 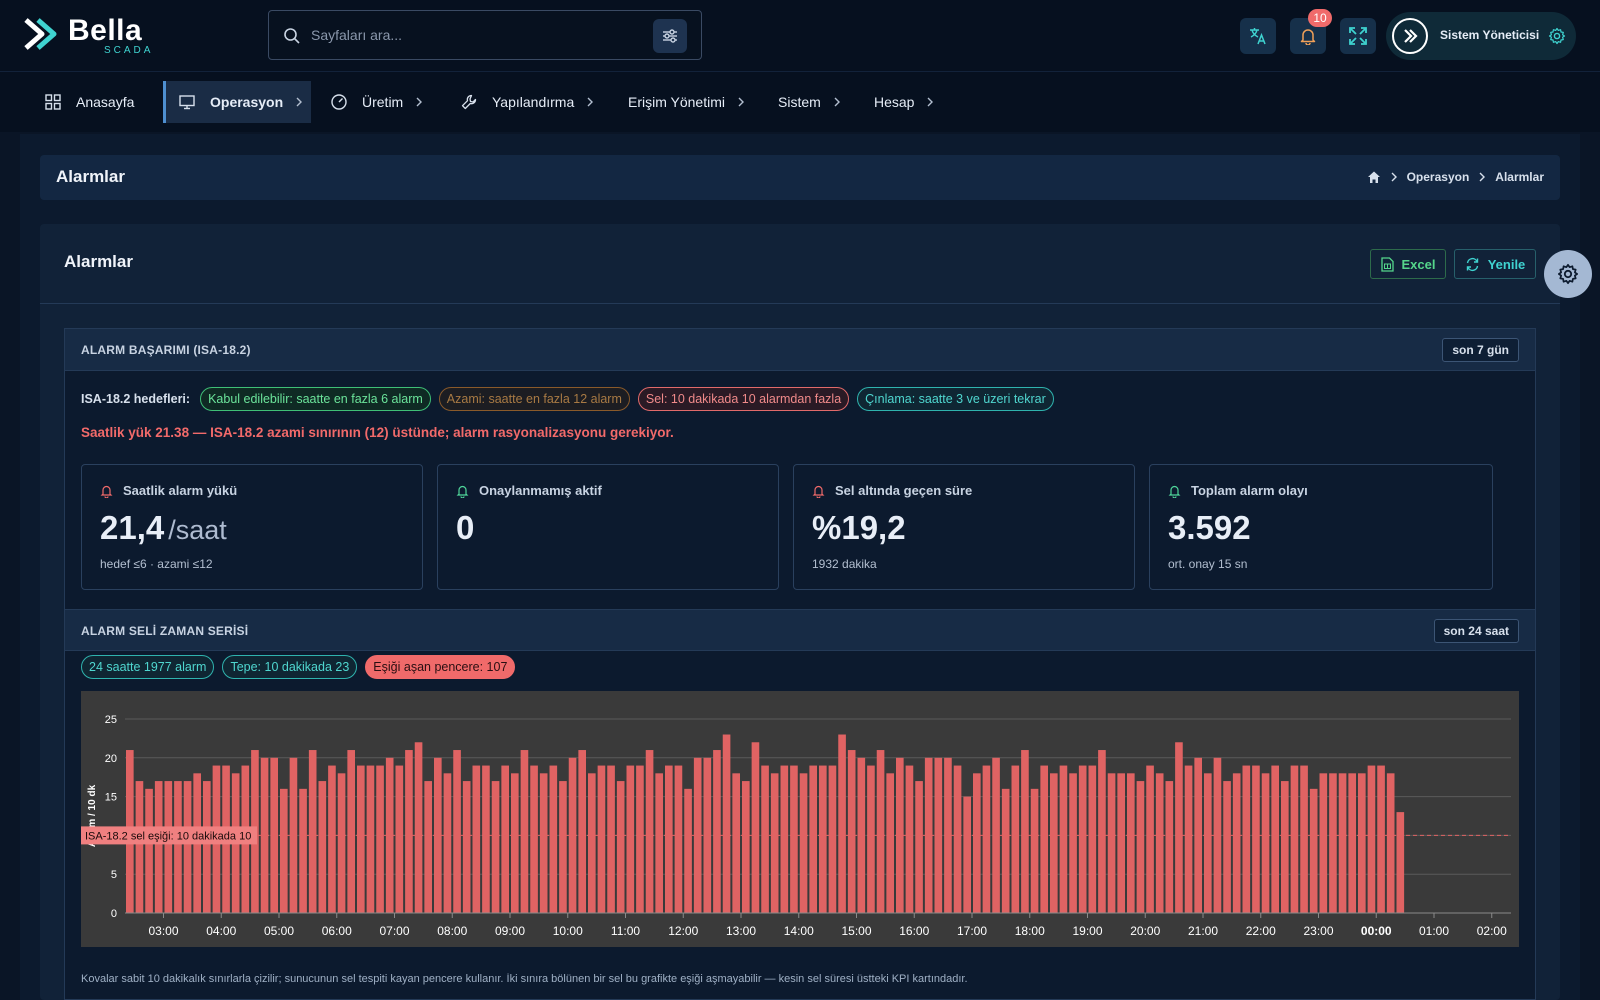 What do you see at coordinates (290, 667) in the screenshot?
I see `summary-tag-peak: Tepe: 10 dakikada 23` at bounding box center [290, 667].